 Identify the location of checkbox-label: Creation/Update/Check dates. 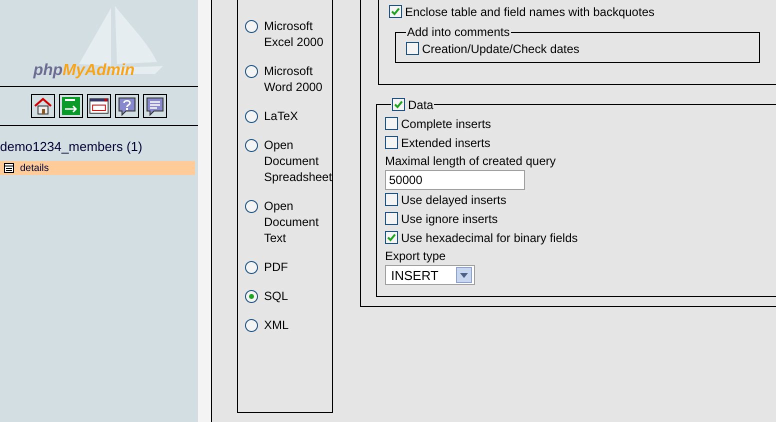
(501, 49).